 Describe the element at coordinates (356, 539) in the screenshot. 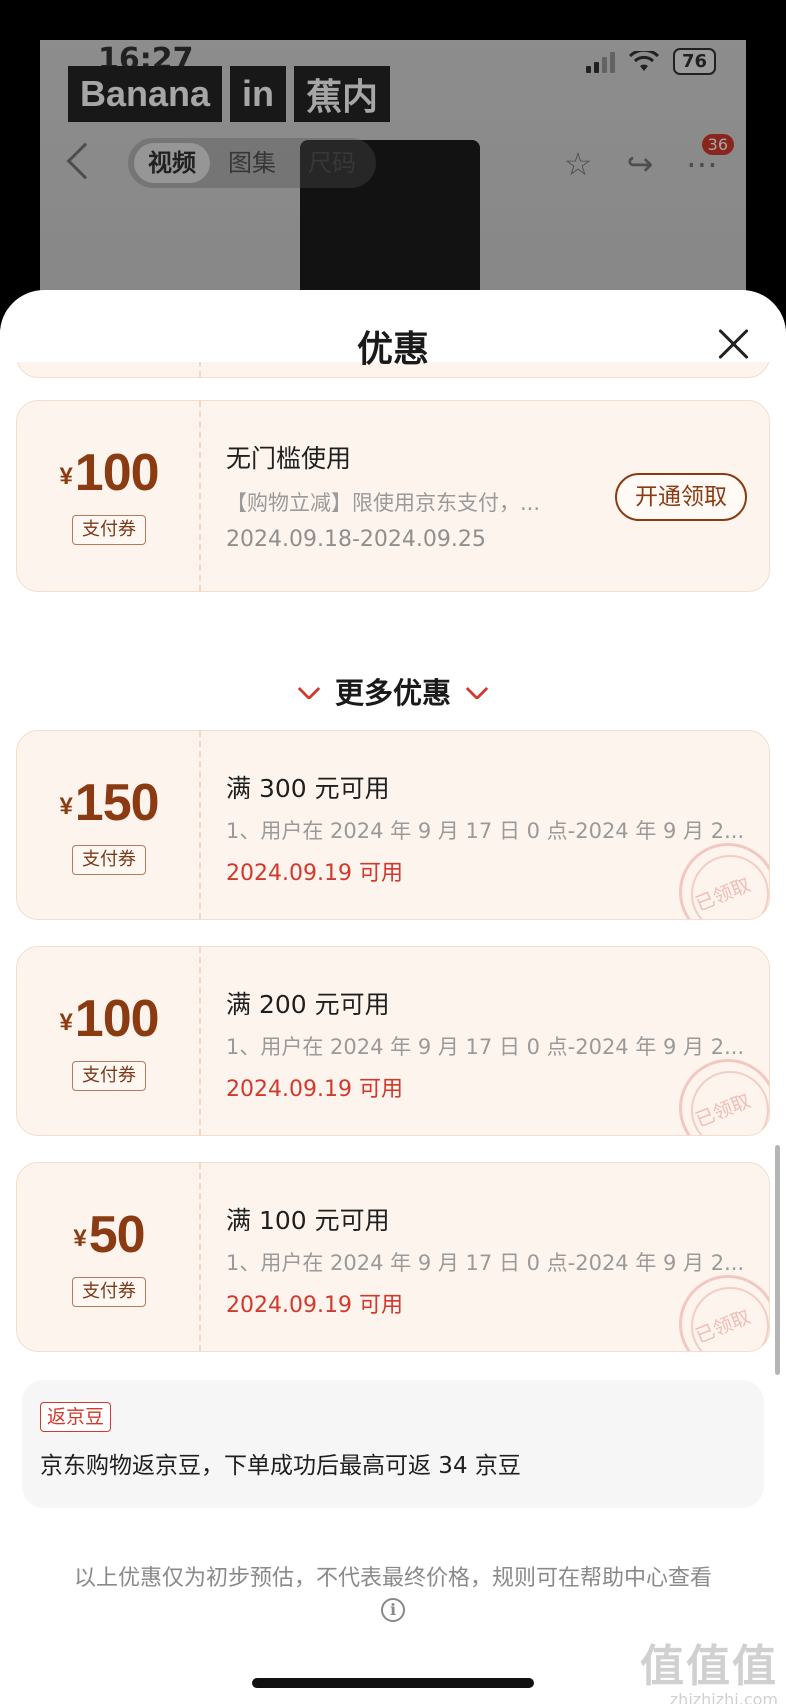

I see `coupon-validity: 2024.09.18-2024.09.25` at that location.